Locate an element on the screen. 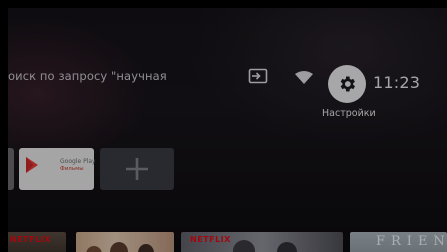 The image size is (447, 252). wifi-icon is located at coordinates (304, 78).